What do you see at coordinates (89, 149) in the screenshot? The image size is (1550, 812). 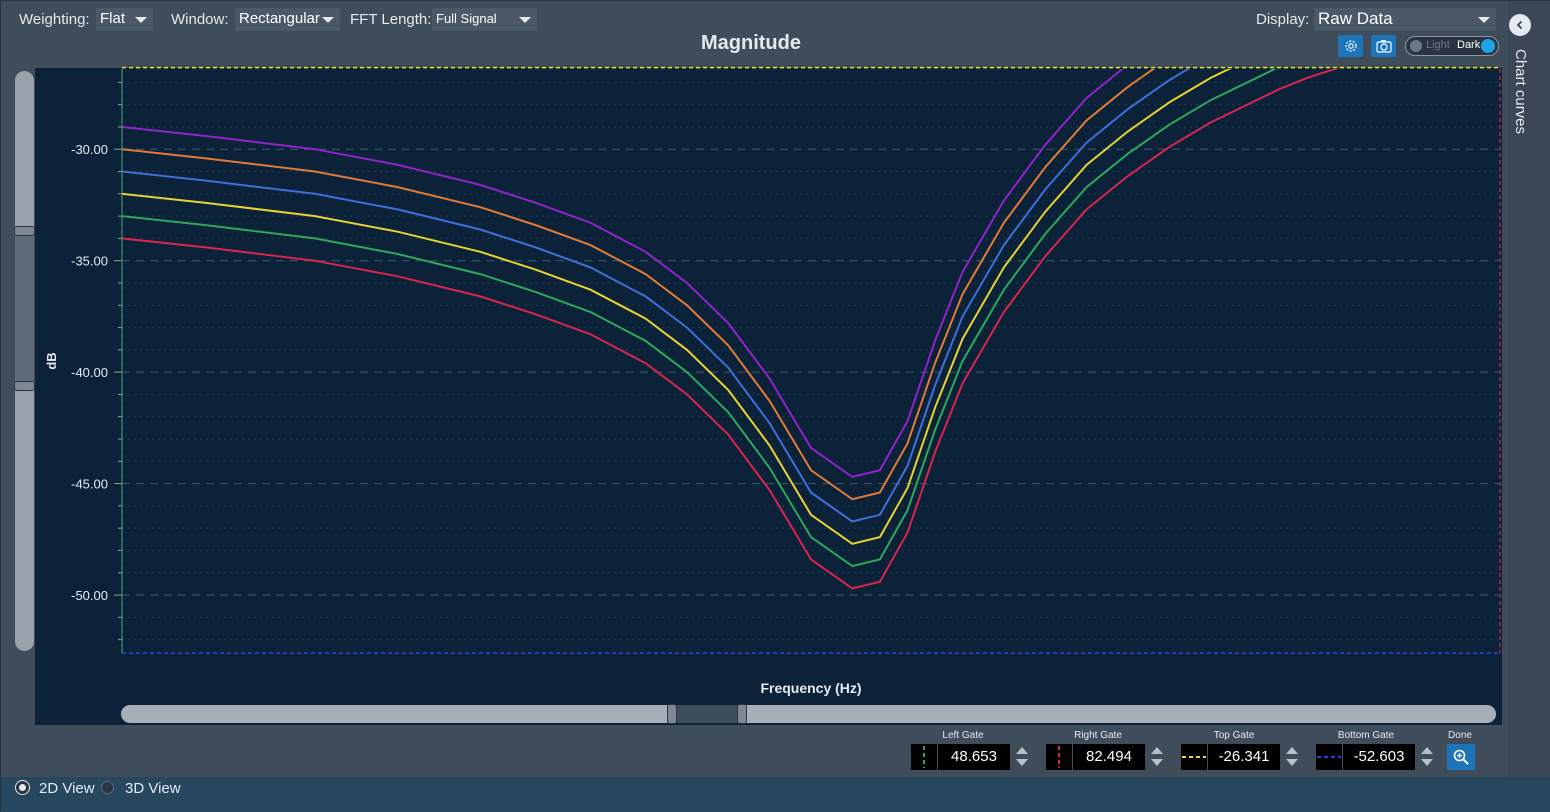 I see `y-tick-label: -30.00` at bounding box center [89, 149].